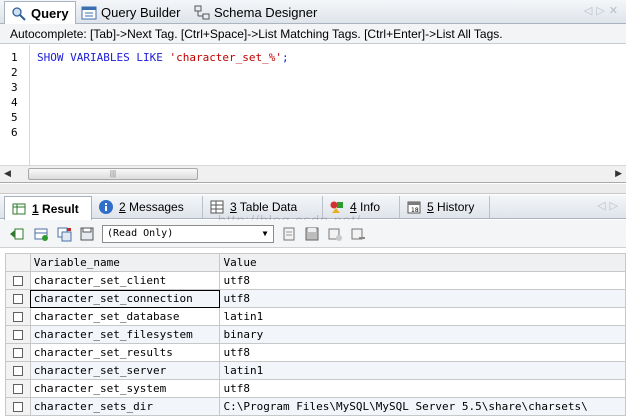 This screenshot has width=626, height=418. What do you see at coordinates (41, 234) in the screenshot?
I see `insert-row-icon` at bounding box center [41, 234].